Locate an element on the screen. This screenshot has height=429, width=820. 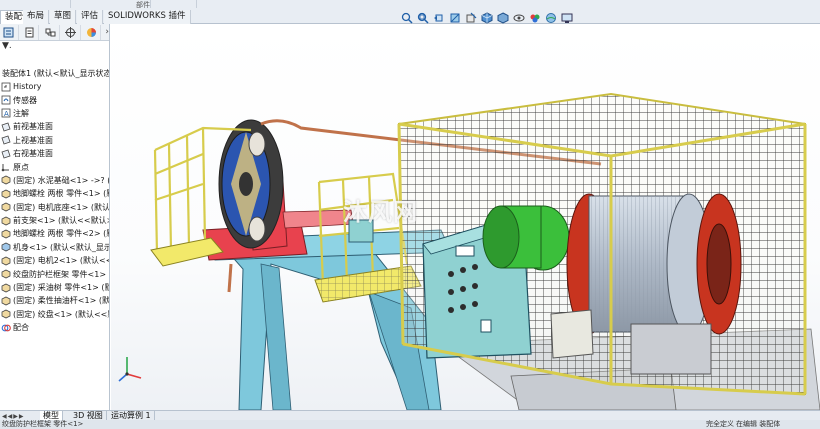
tree-item-label: 注解 is located at coordinates (21, 113).